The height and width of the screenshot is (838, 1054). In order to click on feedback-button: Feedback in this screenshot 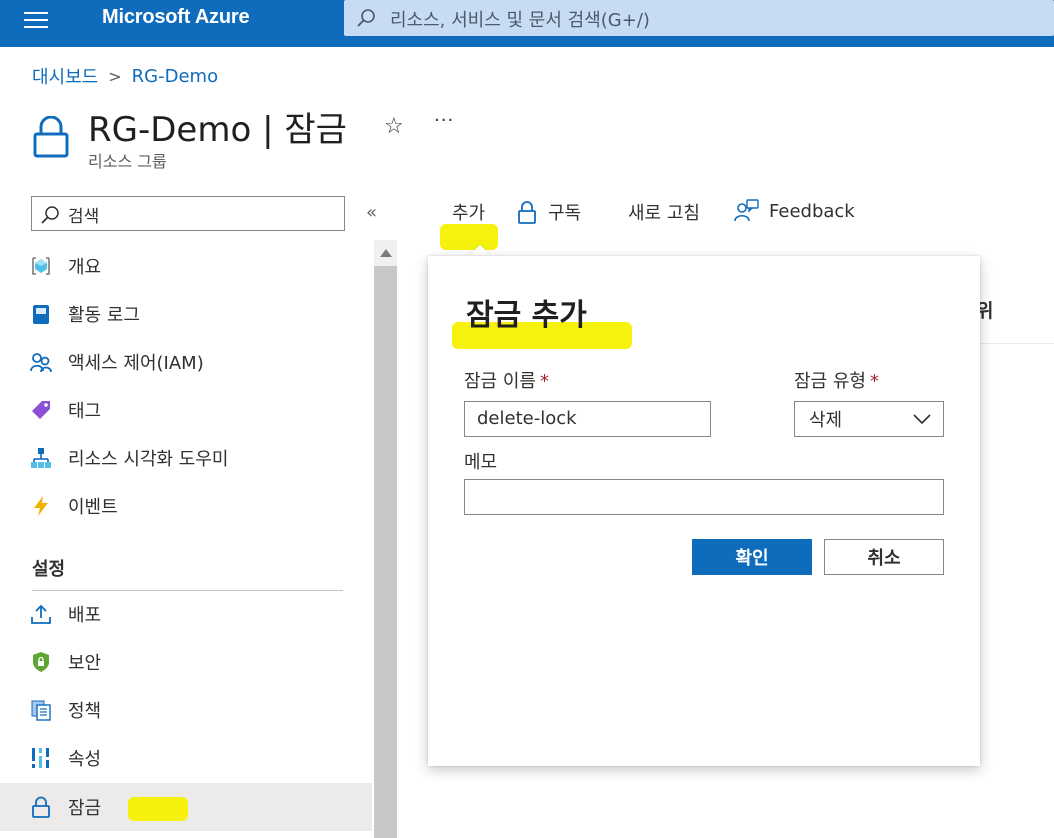, I will do `click(794, 211)`.